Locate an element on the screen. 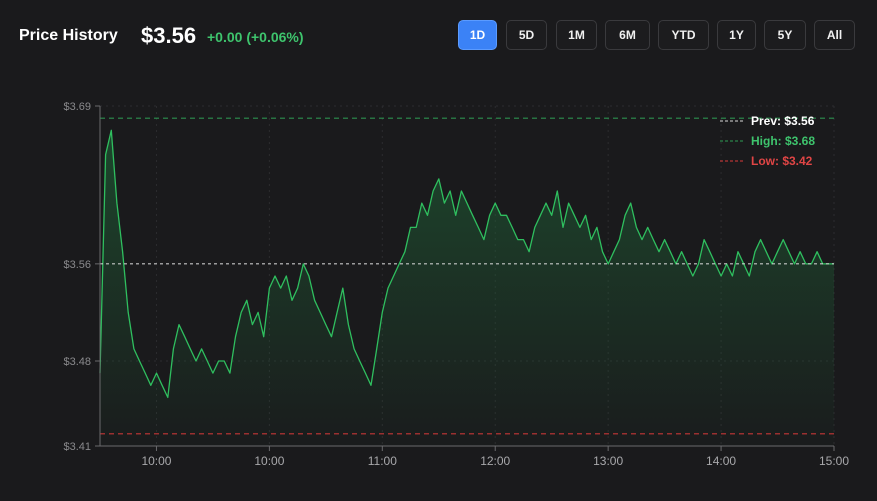 This screenshot has width=877, height=501. x-tick-label: 15:00 is located at coordinates (834, 461).